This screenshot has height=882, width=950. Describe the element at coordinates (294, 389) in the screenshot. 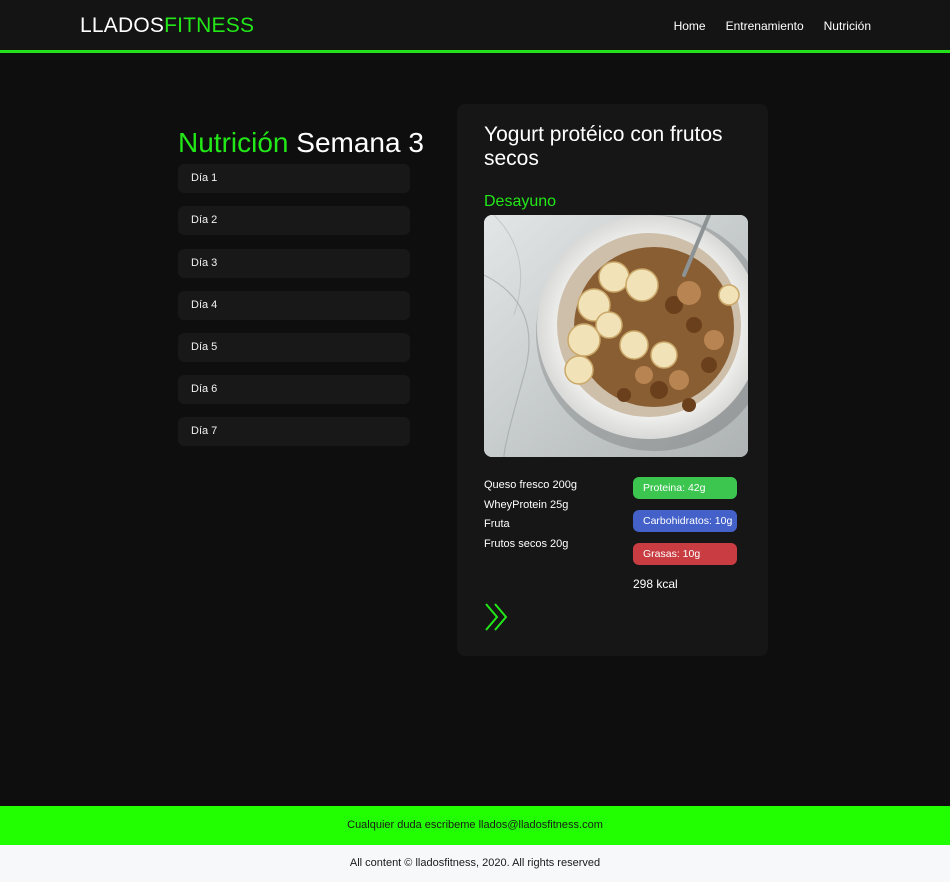

I see `day-item-6: Día 6` at that location.